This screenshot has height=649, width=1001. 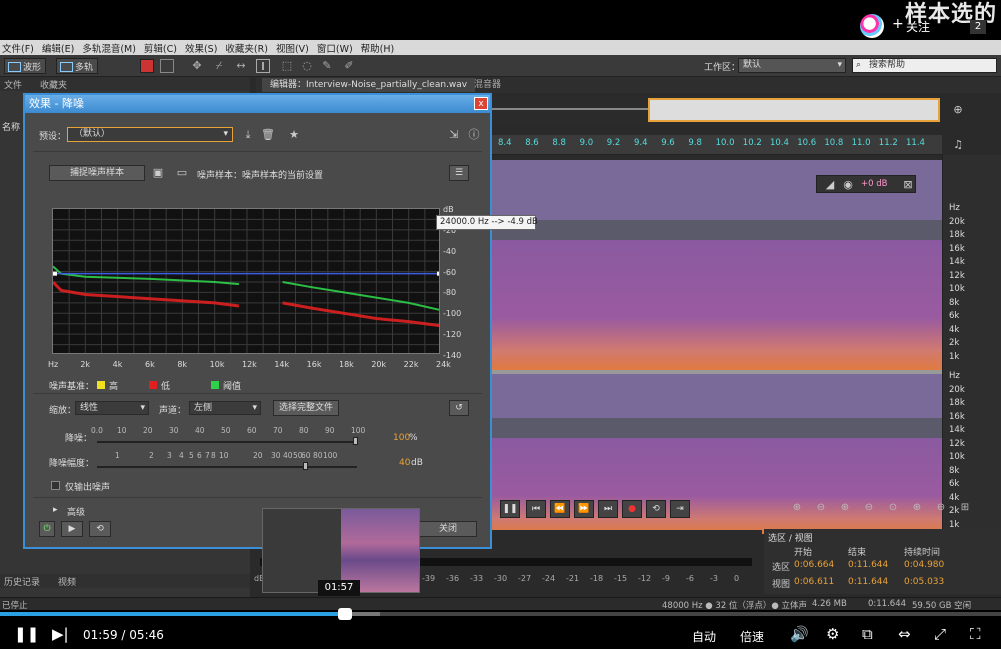 I want to click on next-icon: ▶|, so click(x=60, y=634).